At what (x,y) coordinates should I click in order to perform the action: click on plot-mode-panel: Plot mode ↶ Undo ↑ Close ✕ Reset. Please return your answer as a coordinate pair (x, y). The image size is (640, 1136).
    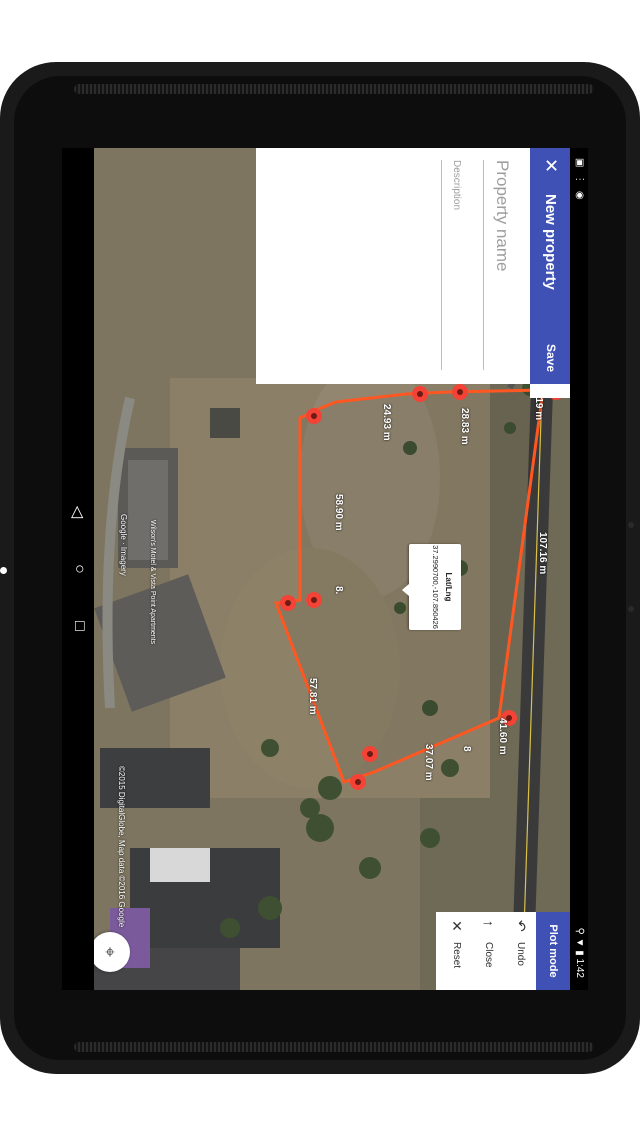
    Looking at the image, I should click on (503, 951).